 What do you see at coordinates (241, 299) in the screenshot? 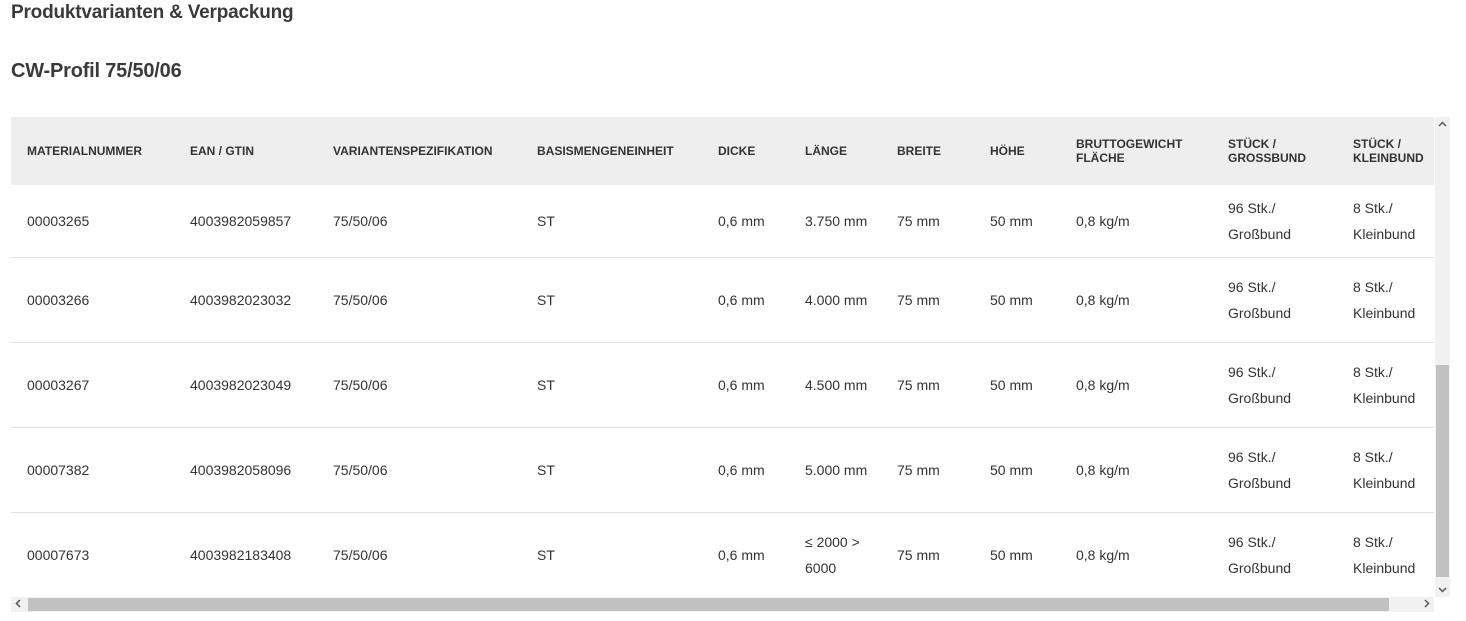
I see `cell-ean-gtin: 4003982023032` at bounding box center [241, 299].